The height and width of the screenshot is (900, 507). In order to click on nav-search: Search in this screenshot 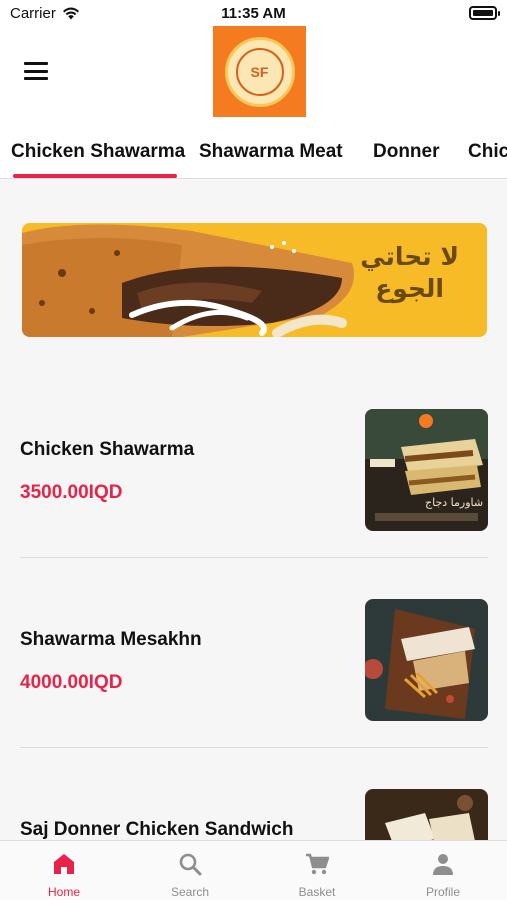, I will do `click(190, 870)`.